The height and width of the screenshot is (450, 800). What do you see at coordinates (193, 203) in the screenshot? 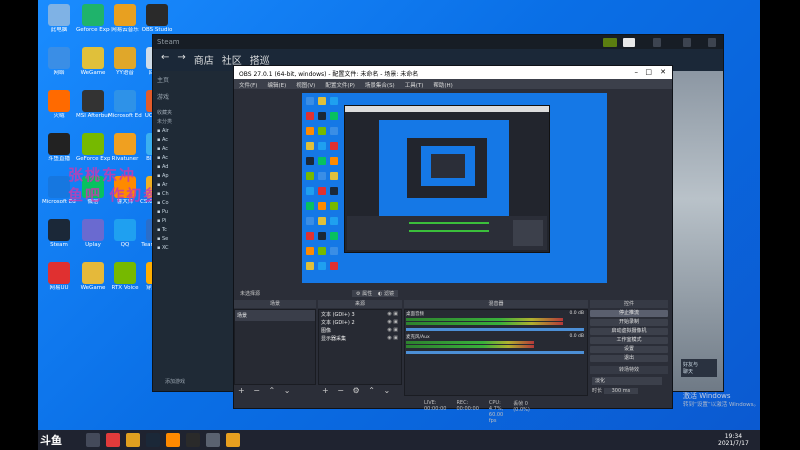
I see `steam-game-item: ▪ Co` at bounding box center [193, 203].